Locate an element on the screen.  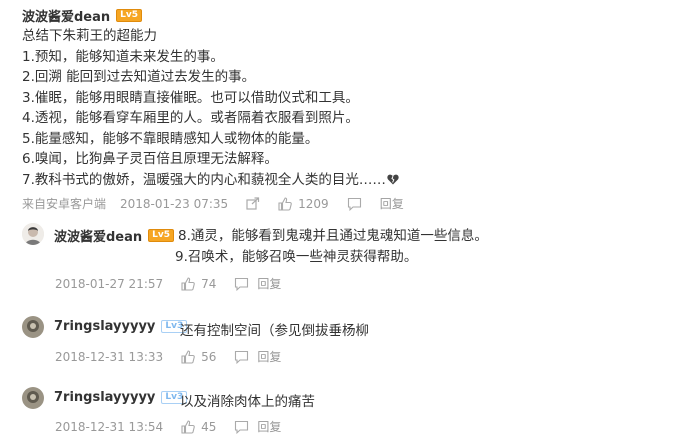
comment-line: 1.预知，能够知道未来发生的事。 is located at coordinates (123, 56).